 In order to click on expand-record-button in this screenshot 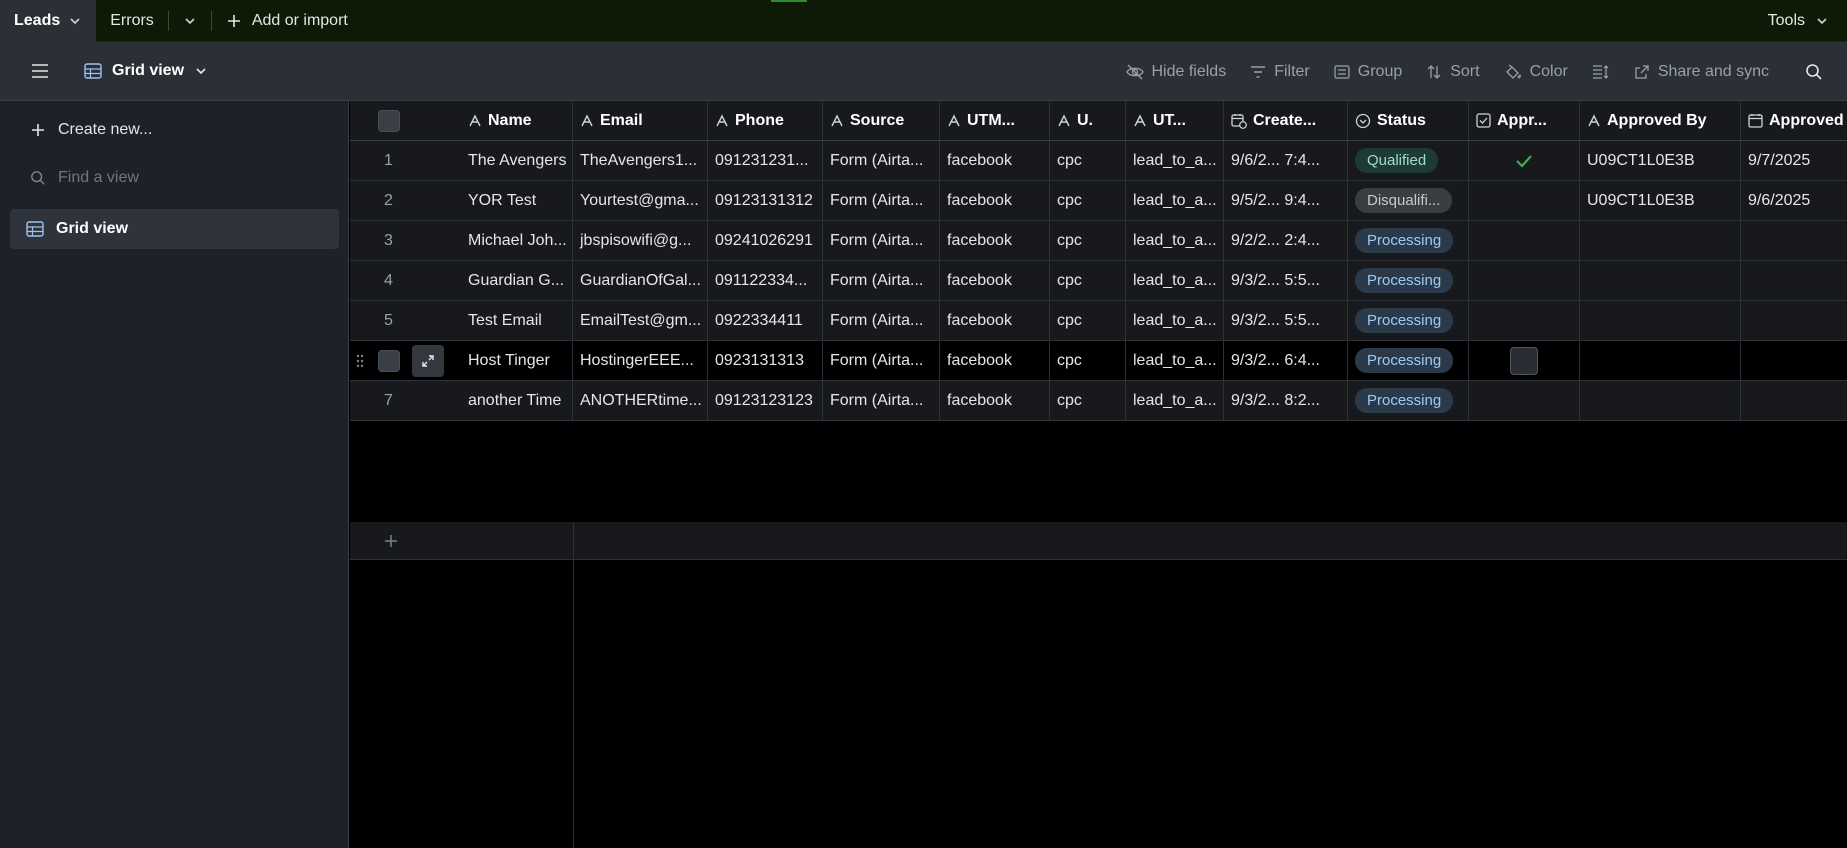, I will do `click(428, 360)`.